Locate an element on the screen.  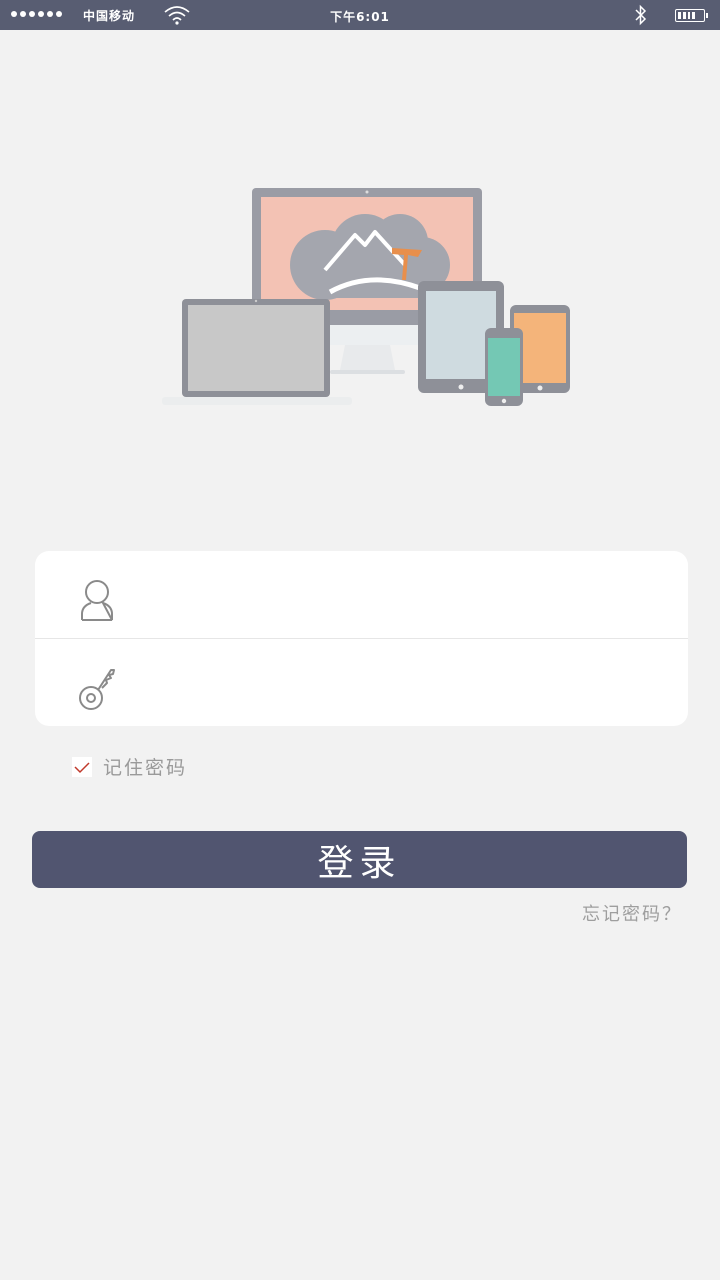
battery-icon is located at coordinates (691, 15).